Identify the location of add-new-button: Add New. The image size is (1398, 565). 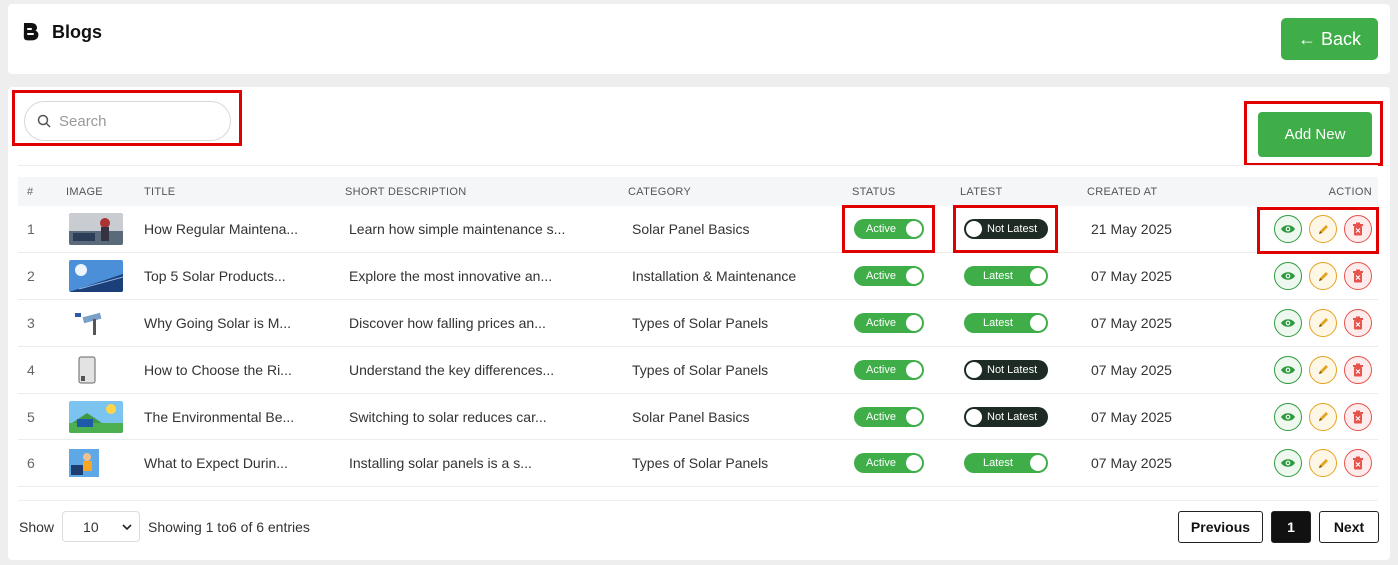
(1315, 134).